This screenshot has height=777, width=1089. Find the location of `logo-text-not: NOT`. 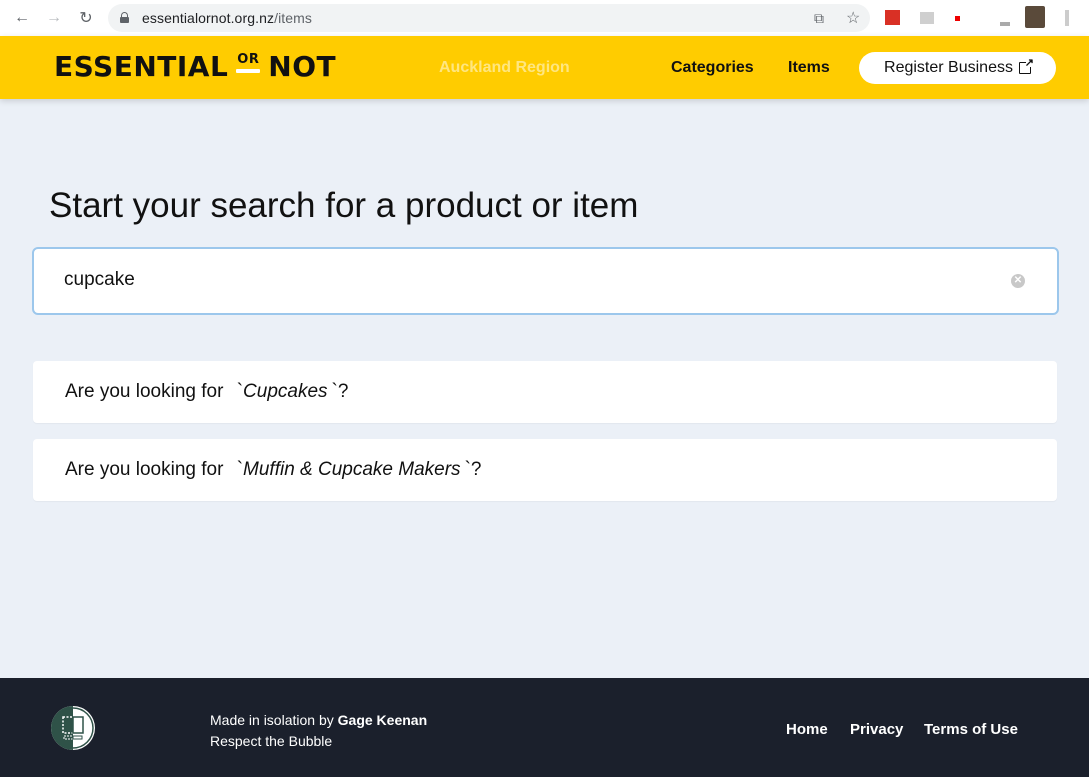

logo-text-not: NOT is located at coordinates (302, 66).